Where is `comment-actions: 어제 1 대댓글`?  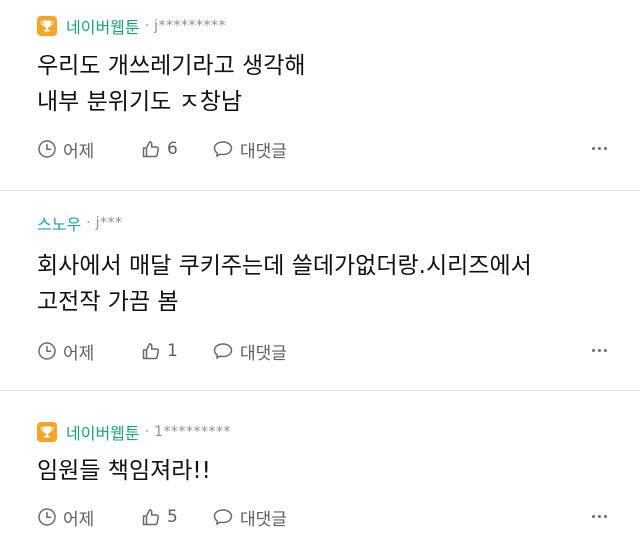
comment-actions: 어제 1 대댓글 is located at coordinates (322, 351).